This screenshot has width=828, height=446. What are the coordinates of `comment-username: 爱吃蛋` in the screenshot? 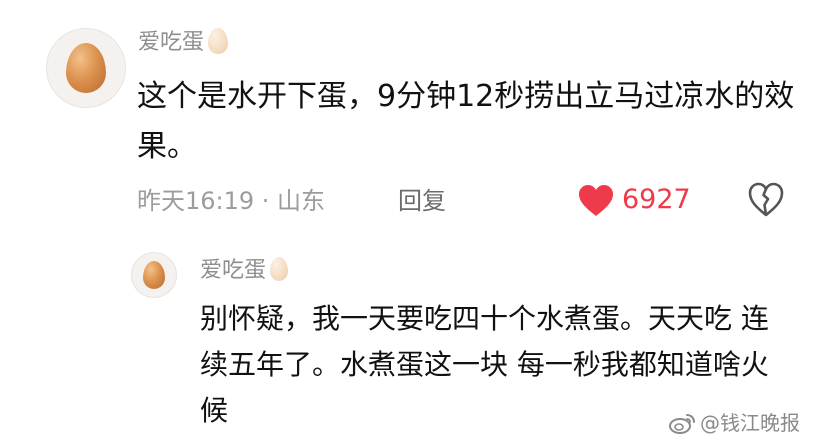 It's located at (183, 43).